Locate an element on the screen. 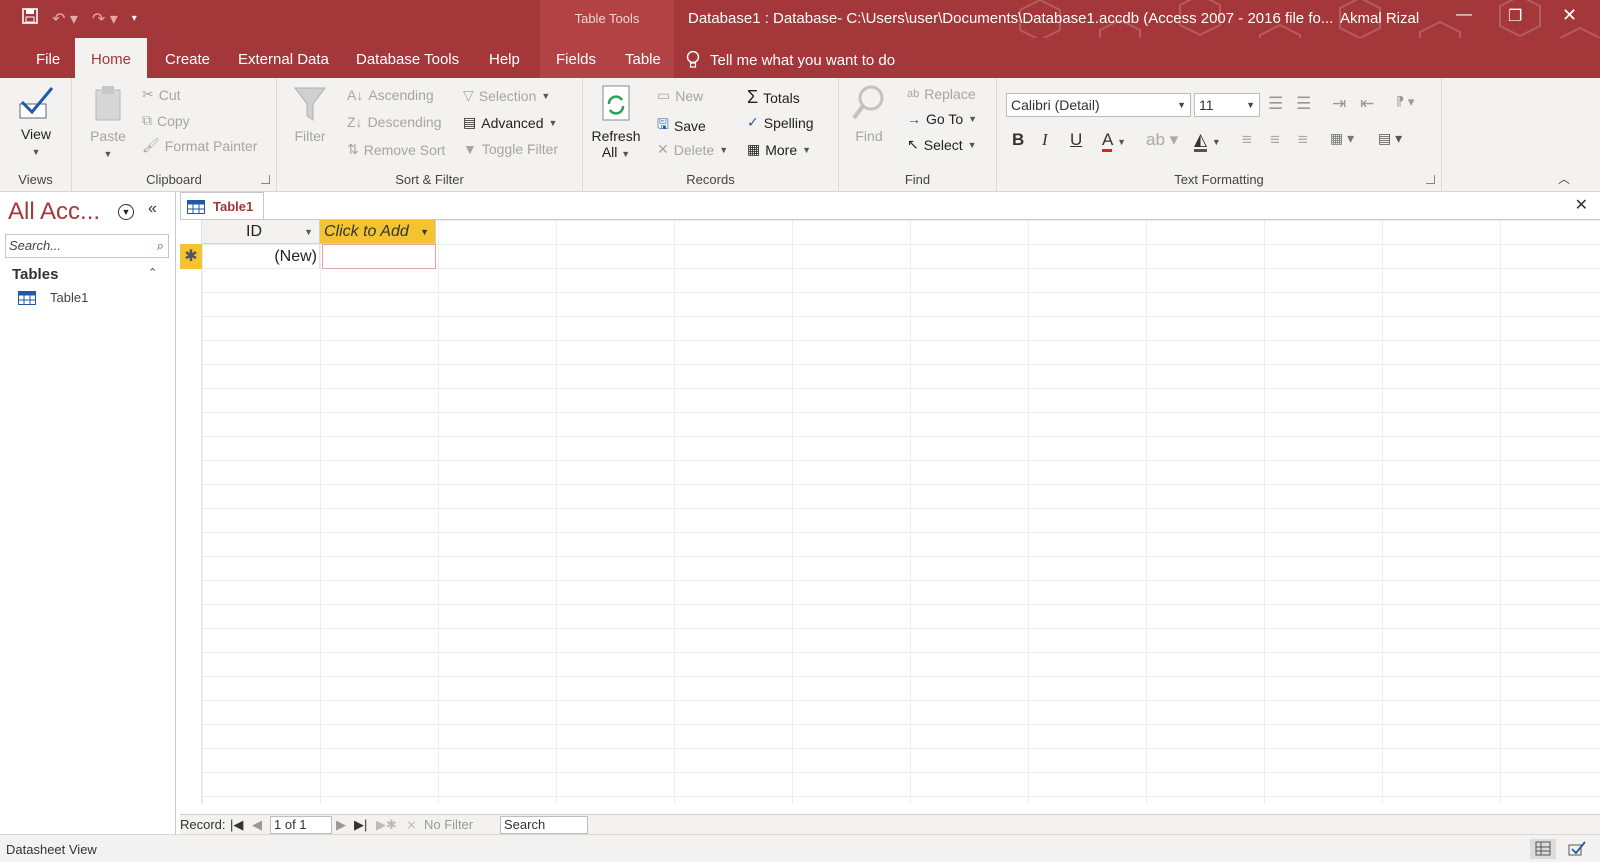 The width and height of the screenshot is (1600, 862). clipboard-launcher-icon is located at coordinates (265, 179).